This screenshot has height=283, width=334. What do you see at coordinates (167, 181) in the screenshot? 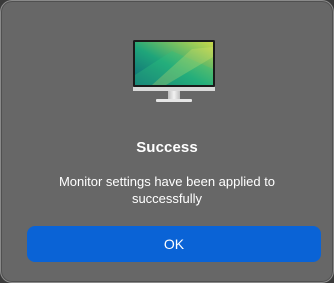
I see `message-line-1: Monitor settings have been applied to` at bounding box center [167, 181].